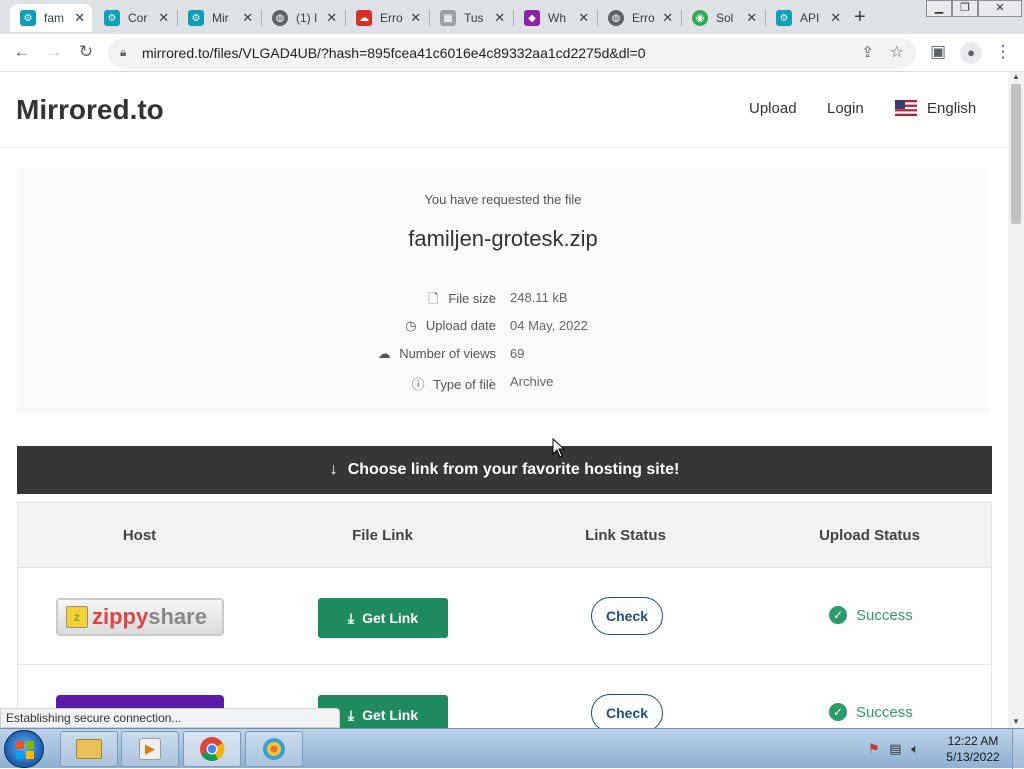 The width and height of the screenshot is (1024, 769). Describe the element at coordinates (639, 18) in the screenshot. I see `browser-tab: ◍ Erro ✕` at that location.